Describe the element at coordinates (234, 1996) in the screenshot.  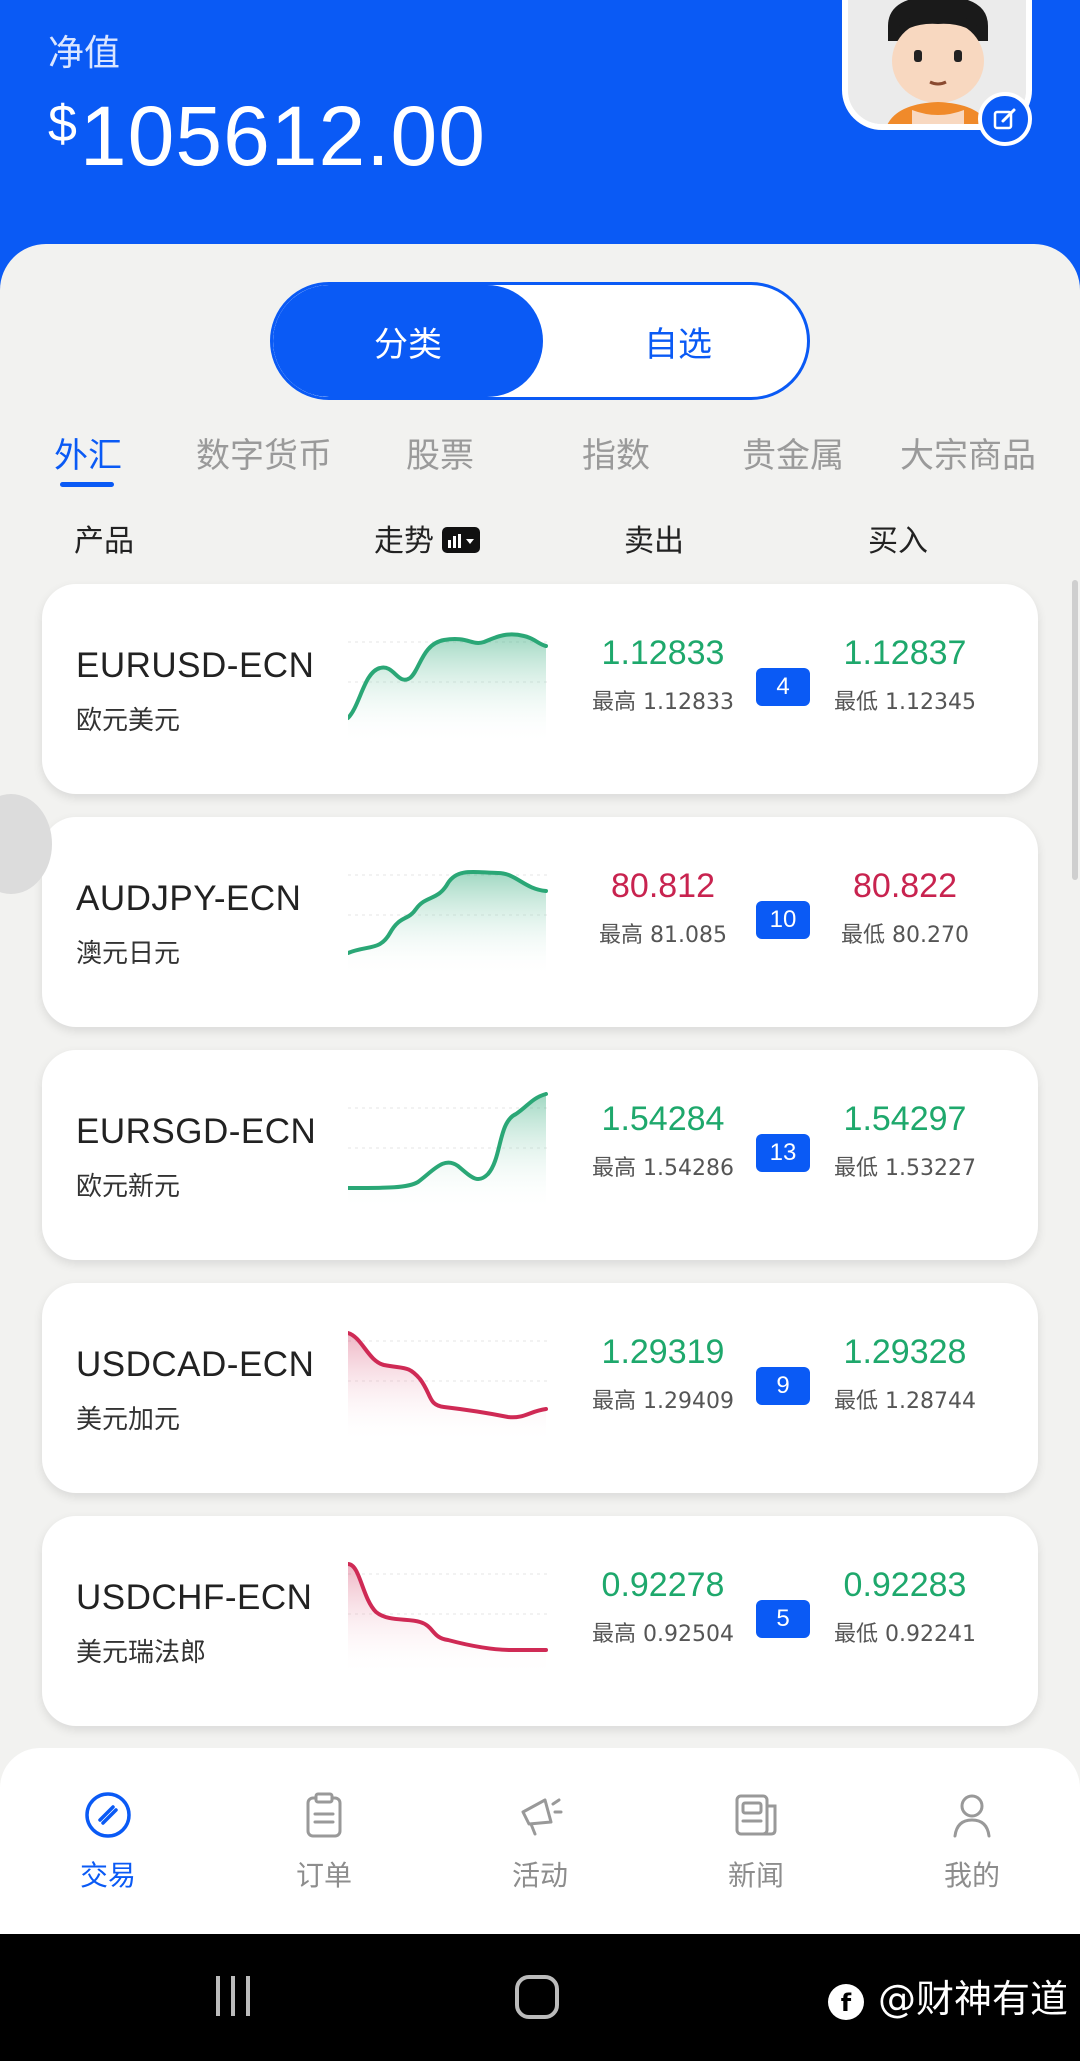
I see `recent-apps-icon` at that location.